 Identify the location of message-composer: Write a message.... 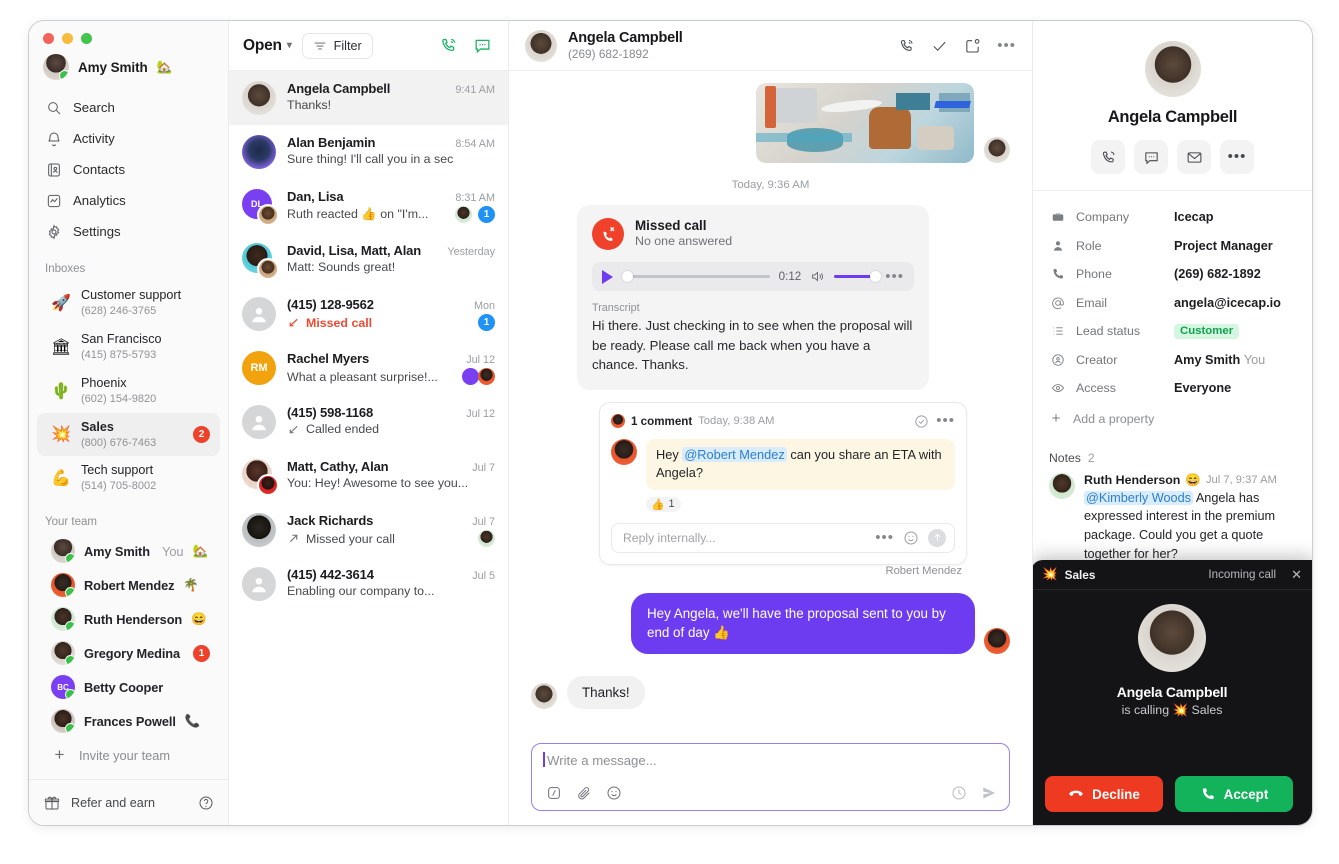
(770, 777).